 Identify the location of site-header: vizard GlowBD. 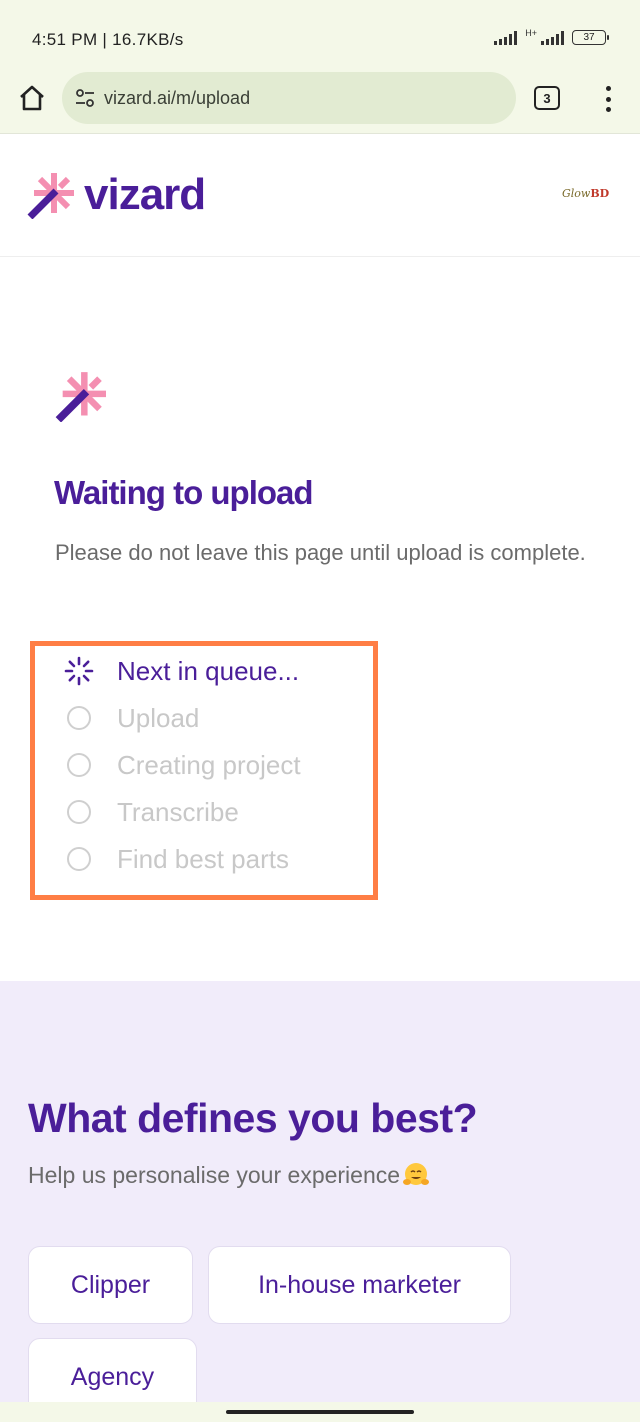
(320, 196).